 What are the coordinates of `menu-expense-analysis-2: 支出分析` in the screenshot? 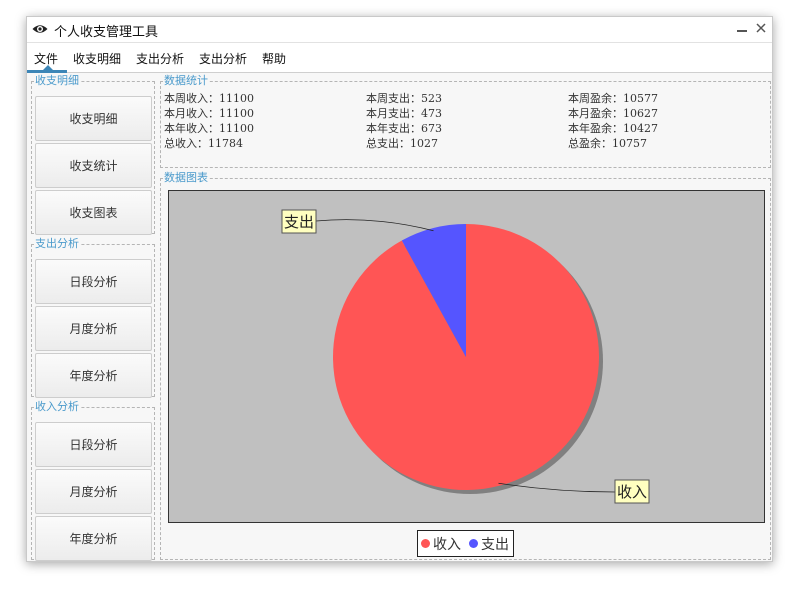 It's located at (223, 58).